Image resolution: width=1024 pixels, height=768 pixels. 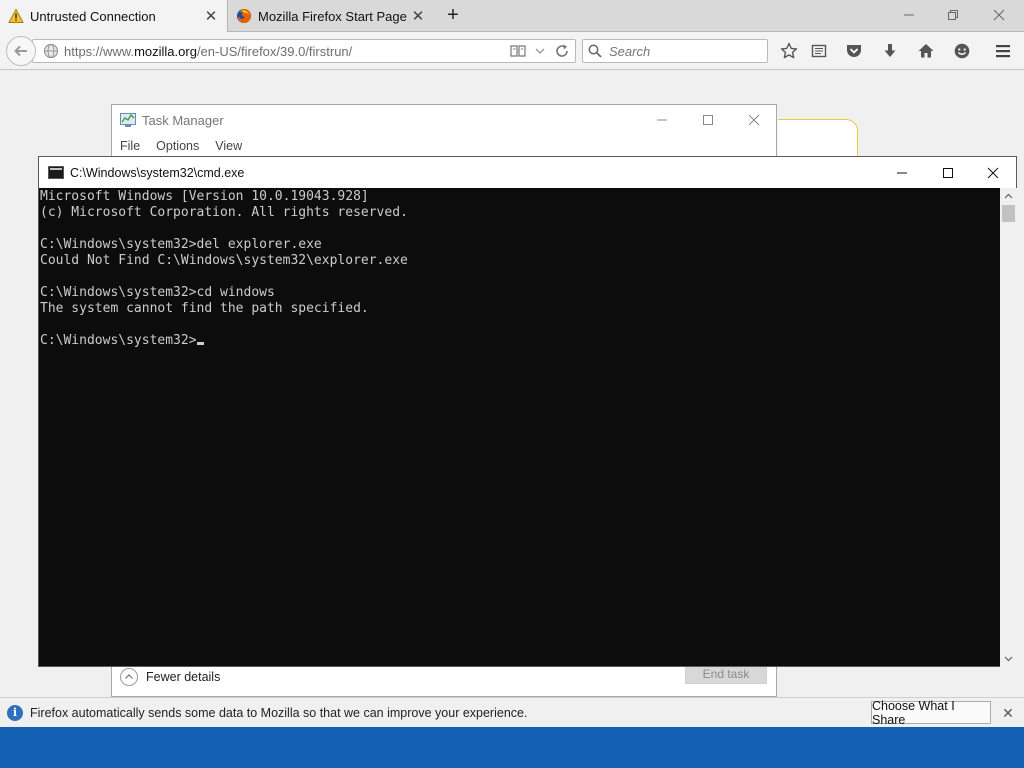 What do you see at coordinates (948, 172) in the screenshot?
I see `cmd-maximize-button` at bounding box center [948, 172].